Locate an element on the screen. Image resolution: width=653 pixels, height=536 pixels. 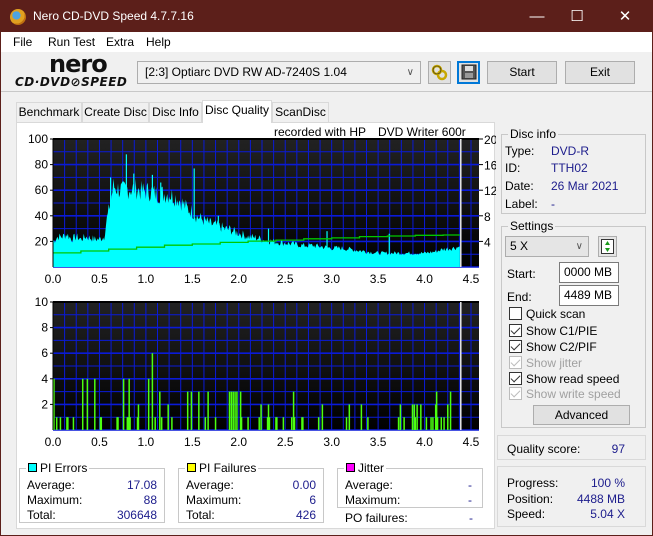
close-button: ✕ is located at coordinates (625, 16).